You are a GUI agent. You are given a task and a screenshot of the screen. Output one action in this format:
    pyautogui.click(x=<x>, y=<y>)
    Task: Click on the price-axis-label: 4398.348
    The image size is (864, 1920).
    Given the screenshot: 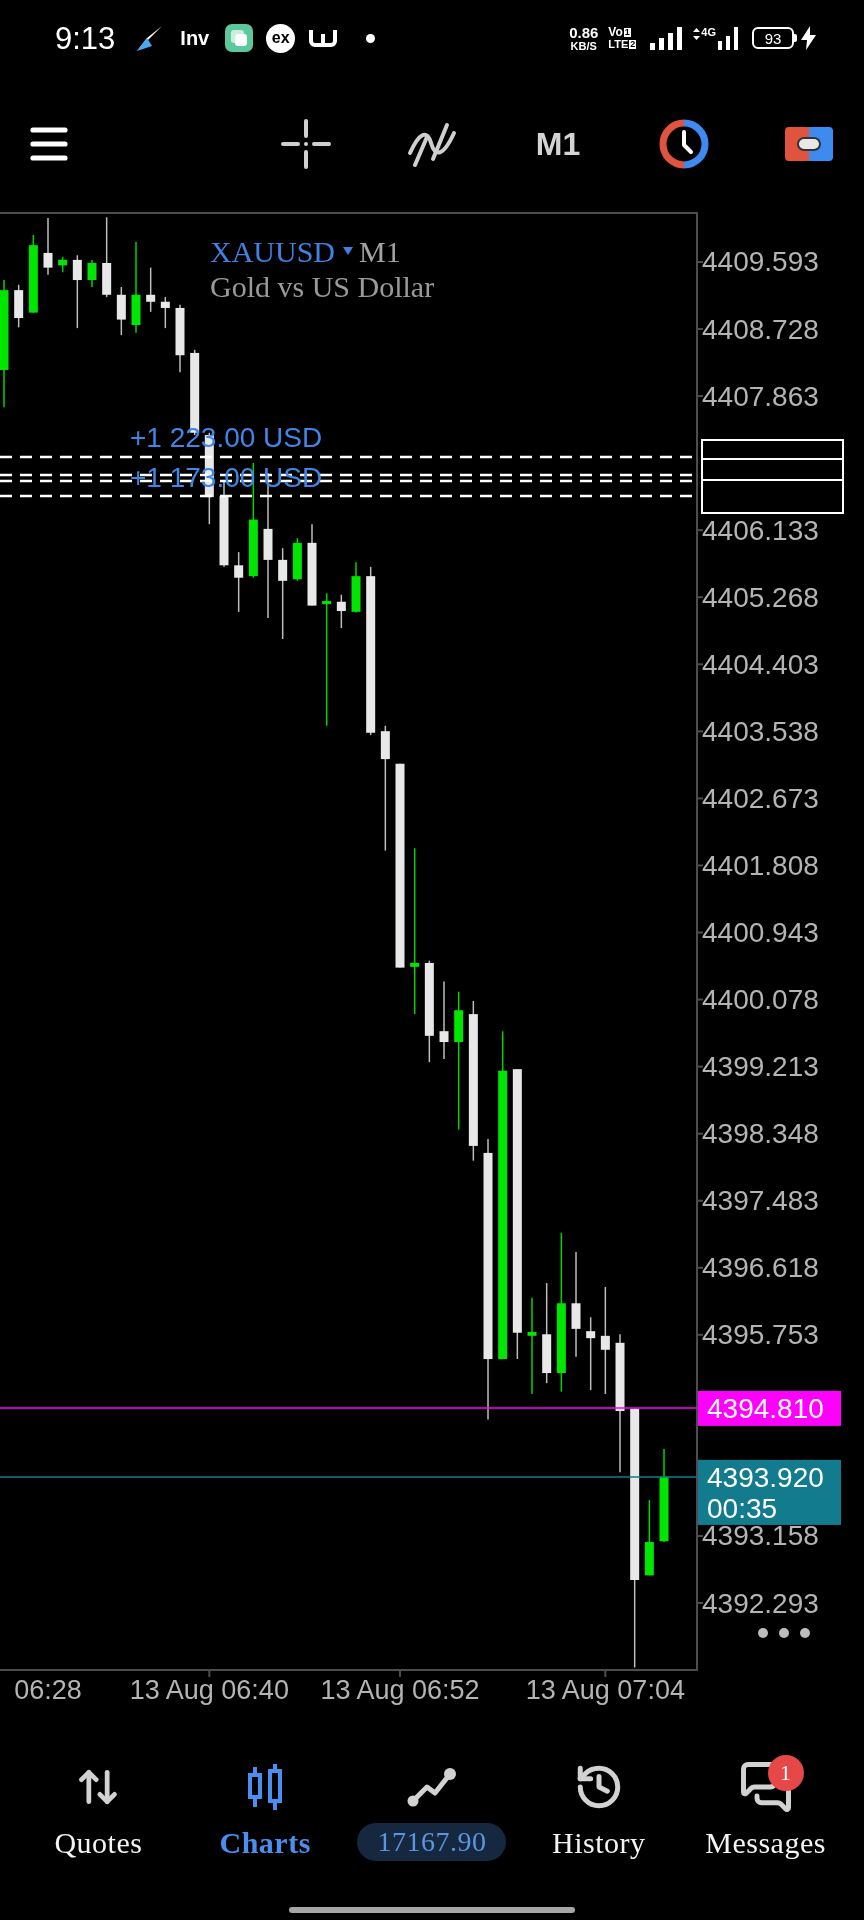 What is the action you would take?
    pyautogui.click(x=760, y=1134)
    